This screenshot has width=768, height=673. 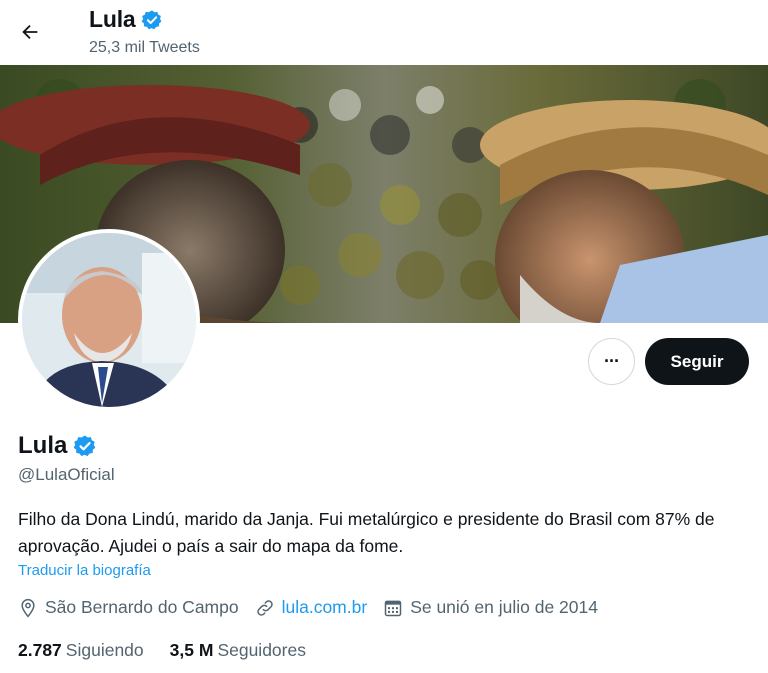 What do you see at coordinates (28, 607) in the screenshot?
I see `location-pin-icon` at bounding box center [28, 607].